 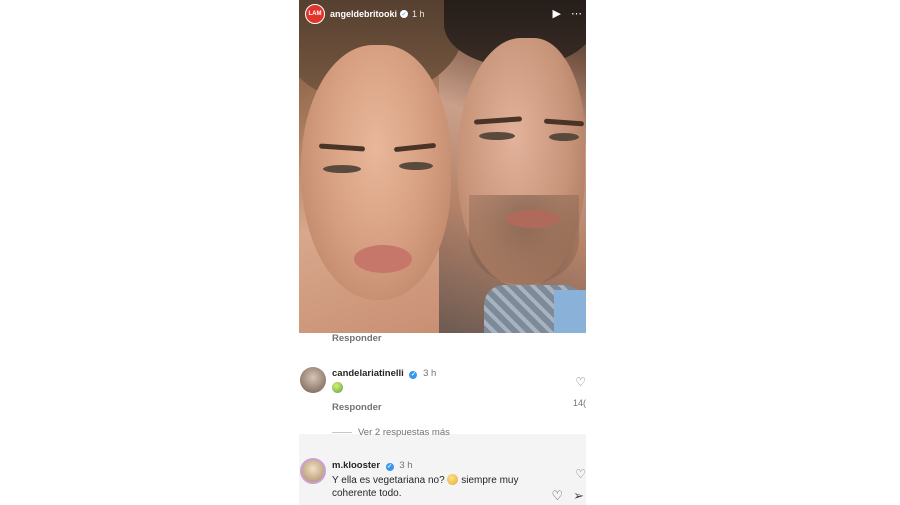 What do you see at coordinates (388, 480) in the screenshot?
I see `comment-text-part: Y ella es vegetariana no?` at bounding box center [388, 480].